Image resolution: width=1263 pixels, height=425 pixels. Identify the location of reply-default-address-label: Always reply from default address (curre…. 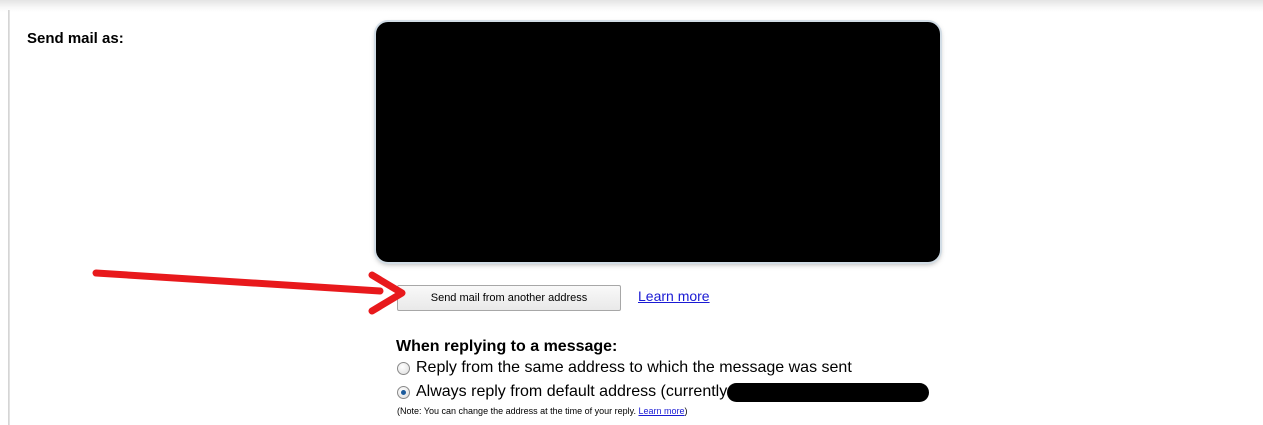
(572, 391).